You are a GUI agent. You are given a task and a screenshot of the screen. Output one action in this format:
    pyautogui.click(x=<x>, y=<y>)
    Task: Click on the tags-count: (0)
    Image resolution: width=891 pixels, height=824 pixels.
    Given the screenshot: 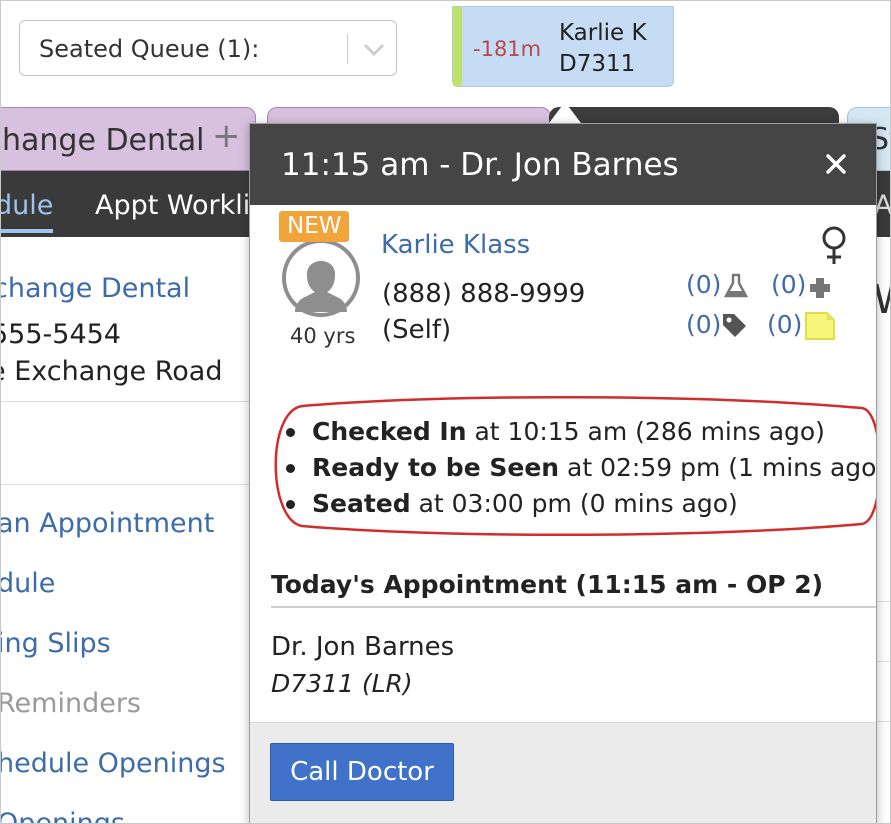 What is the action you would take?
    pyautogui.click(x=703, y=324)
    